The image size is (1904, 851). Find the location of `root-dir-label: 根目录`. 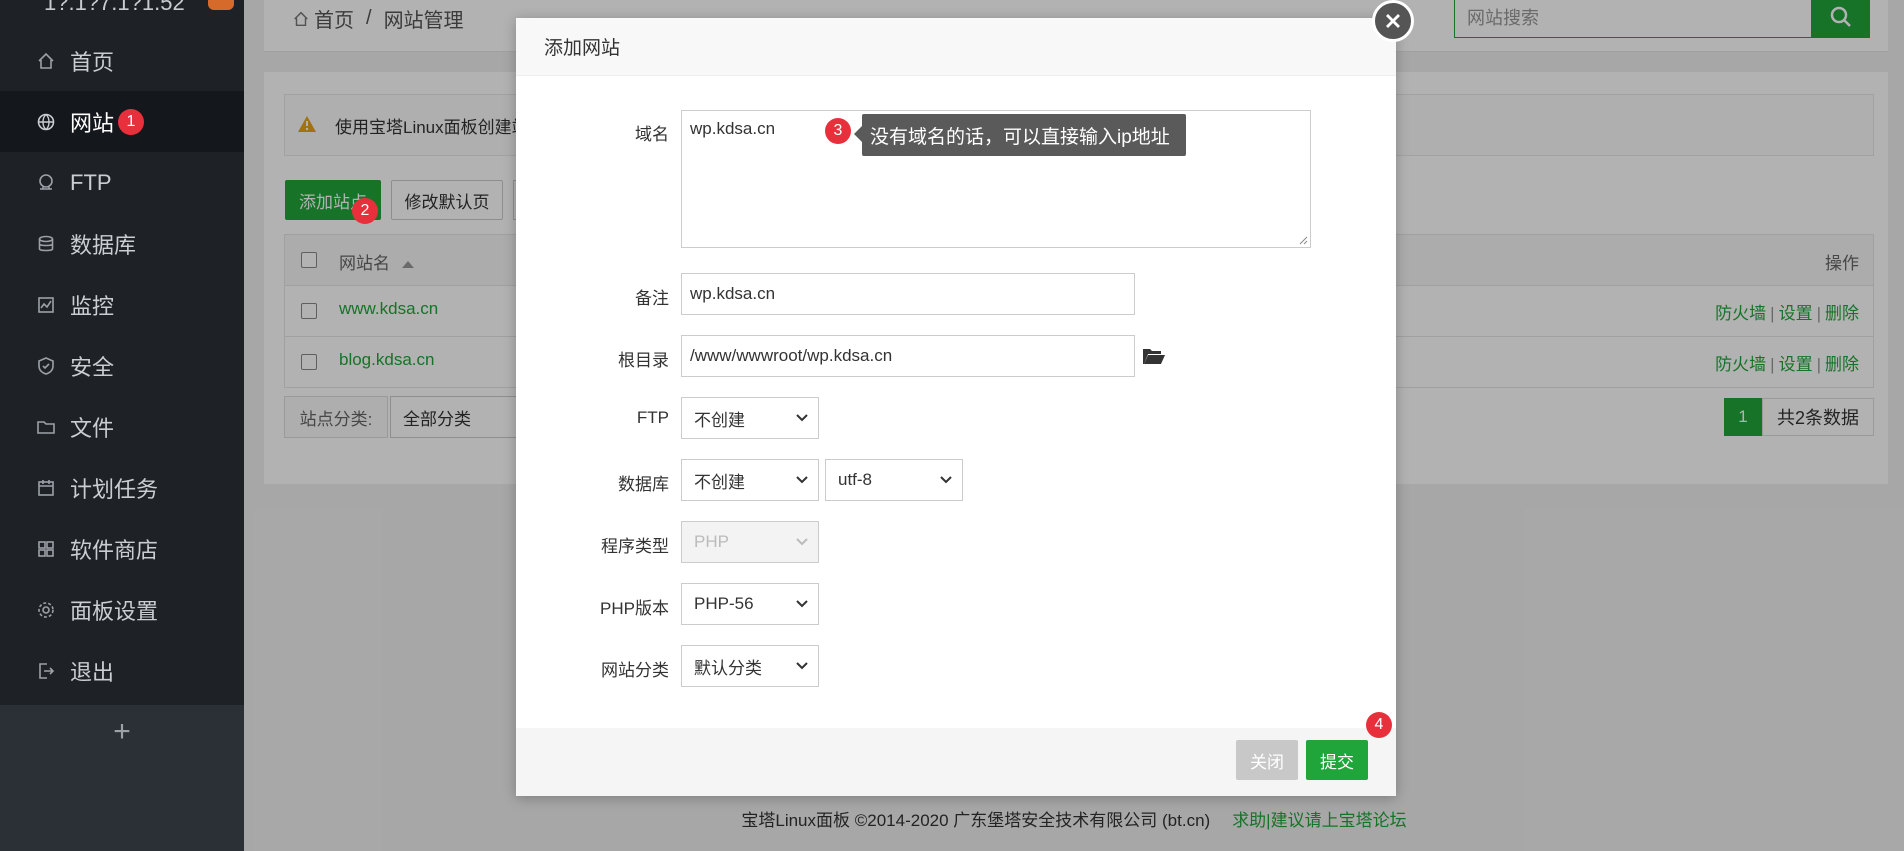

root-dir-label: 根目录 is located at coordinates (643, 360).